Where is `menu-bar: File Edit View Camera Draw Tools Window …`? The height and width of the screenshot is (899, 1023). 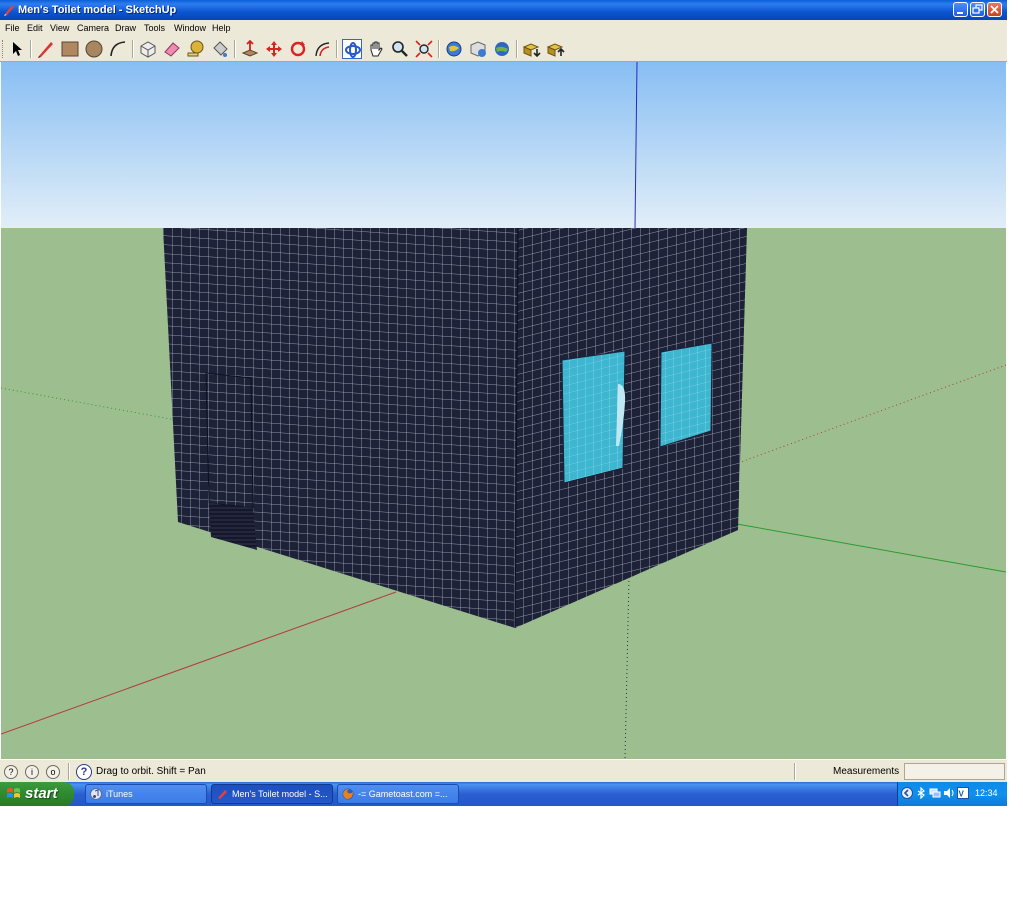 menu-bar: File Edit View Camera Draw Tools Window … is located at coordinates (503, 28).